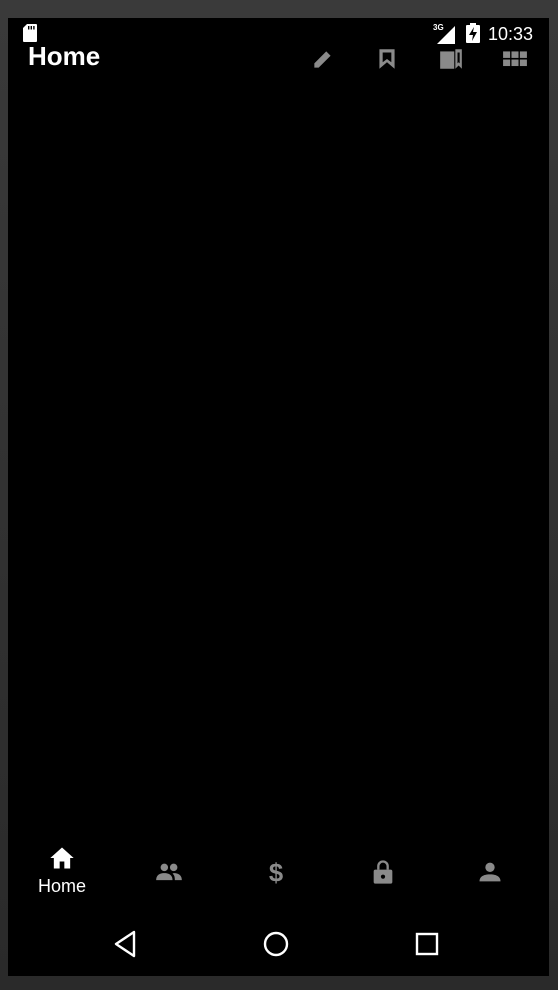 Image resolution: width=558 pixels, height=990 pixels. What do you see at coordinates (61, 886) in the screenshot?
I see `nav-label-home: Home` at bounding box center [61, 886].